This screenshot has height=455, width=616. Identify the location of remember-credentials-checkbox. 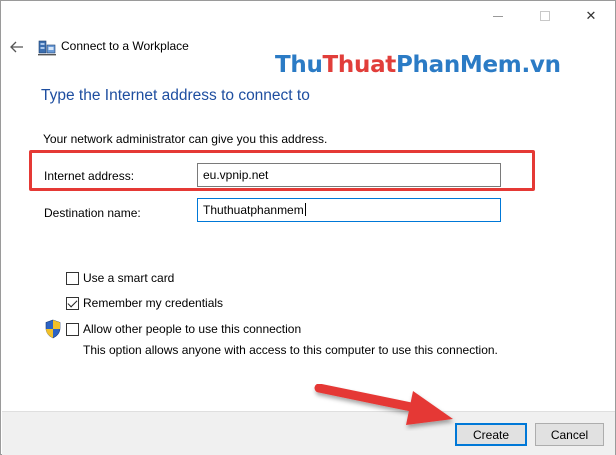
(72, 303).